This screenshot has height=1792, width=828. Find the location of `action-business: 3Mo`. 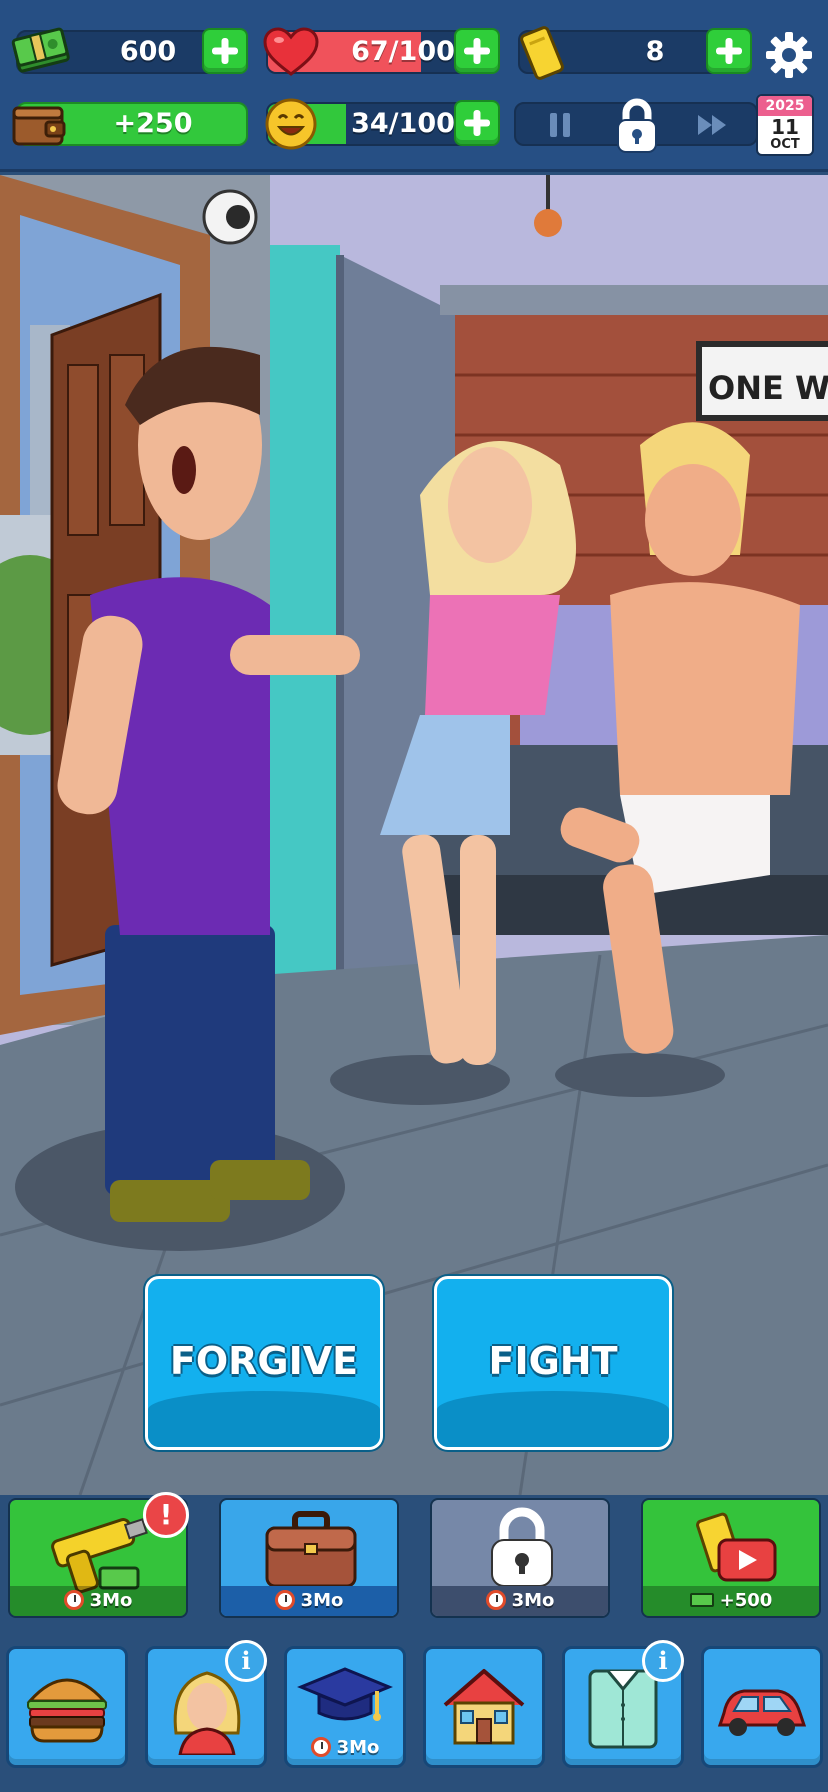

action-business: 3Mo is located at coordinates (309, 1558).